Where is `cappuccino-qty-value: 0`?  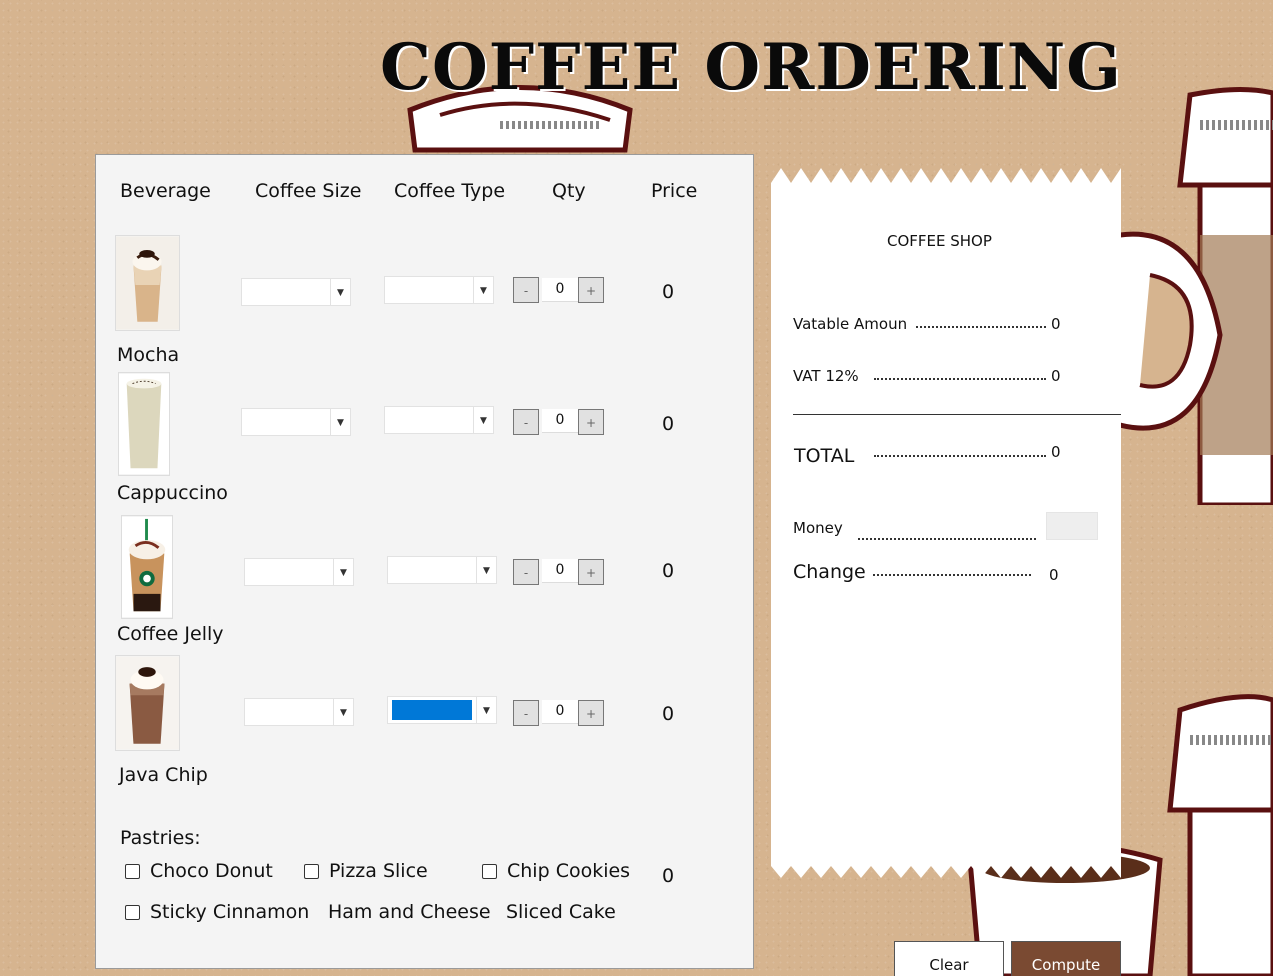
cappuccino-qty-value: 0 is located at coordinates (560, 421).